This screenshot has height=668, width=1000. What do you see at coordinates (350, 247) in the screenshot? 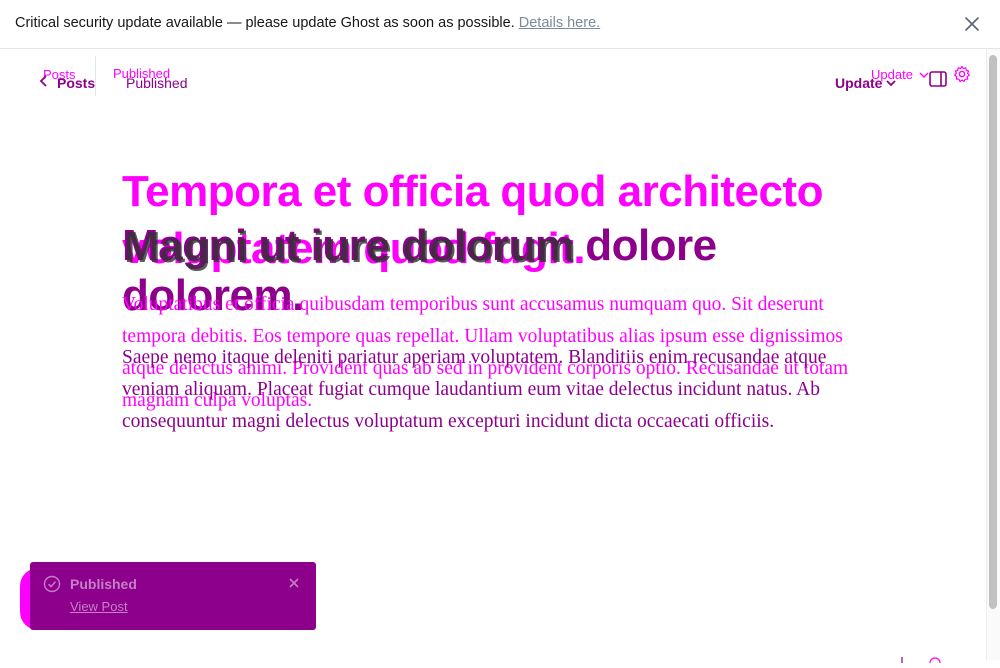
I see `post-title-shadow: Magni ut iure dolorum` at bounding box center [350, 247].